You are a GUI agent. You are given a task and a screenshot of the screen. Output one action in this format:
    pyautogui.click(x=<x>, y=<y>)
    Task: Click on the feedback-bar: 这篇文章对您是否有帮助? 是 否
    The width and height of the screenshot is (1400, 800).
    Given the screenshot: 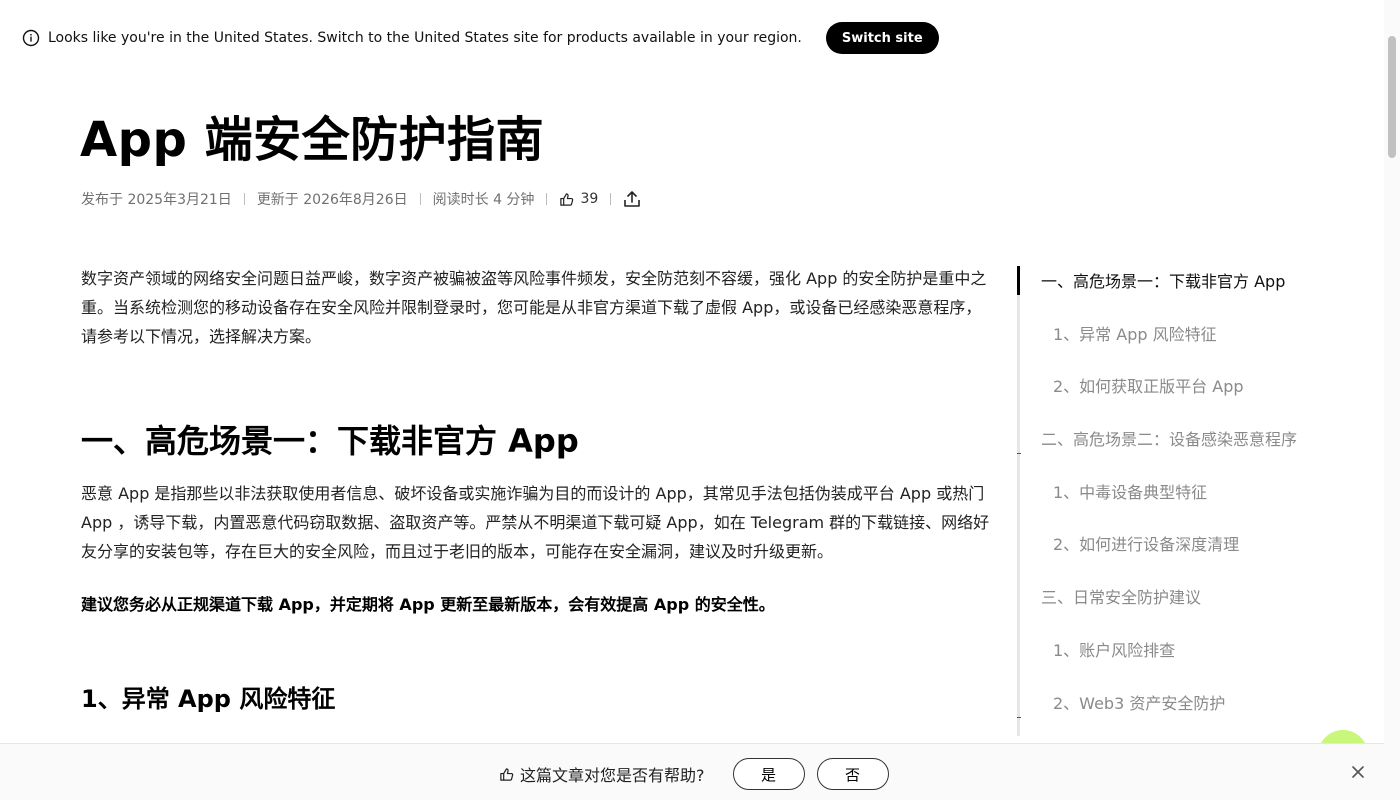 What is the action you would take?
    pyautogui.click(x=692, y=771)
    